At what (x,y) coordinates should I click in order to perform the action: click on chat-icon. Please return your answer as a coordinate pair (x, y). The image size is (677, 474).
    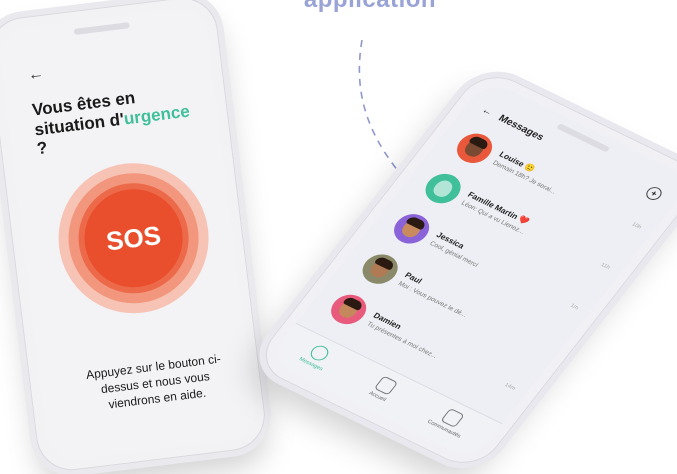
    Looking at the image, I should click on (319, 353).